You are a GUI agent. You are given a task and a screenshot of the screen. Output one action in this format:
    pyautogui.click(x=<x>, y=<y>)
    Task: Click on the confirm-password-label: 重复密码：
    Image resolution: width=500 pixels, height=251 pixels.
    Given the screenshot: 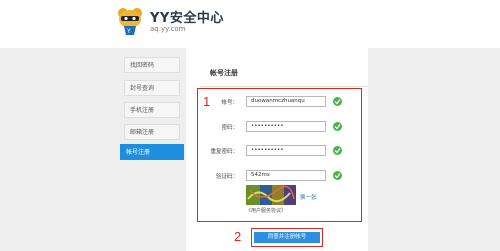 What is the action you would take?
    pyautogui.click(x=224, y=152)
    